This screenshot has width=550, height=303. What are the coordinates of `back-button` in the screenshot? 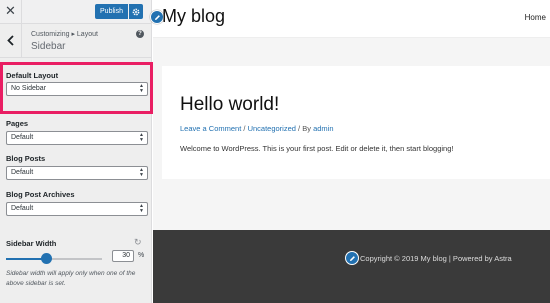 It's located at (11, 41).